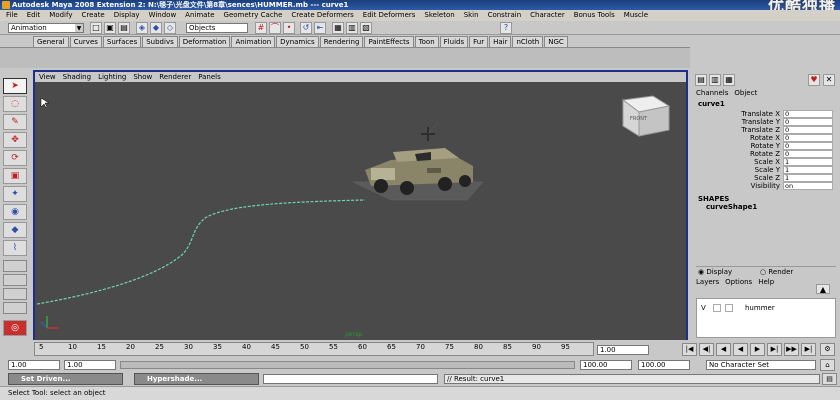  Describe the element at coordinates (729, 80) in the screenshot. I see `tool-settings-toggle-icon: ▦` at that location.